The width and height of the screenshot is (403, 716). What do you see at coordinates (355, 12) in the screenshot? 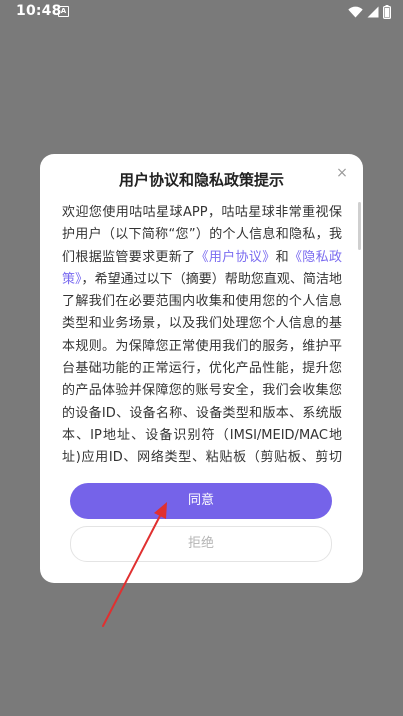
I see `wifi-icon` at bounding box center [355, 12].